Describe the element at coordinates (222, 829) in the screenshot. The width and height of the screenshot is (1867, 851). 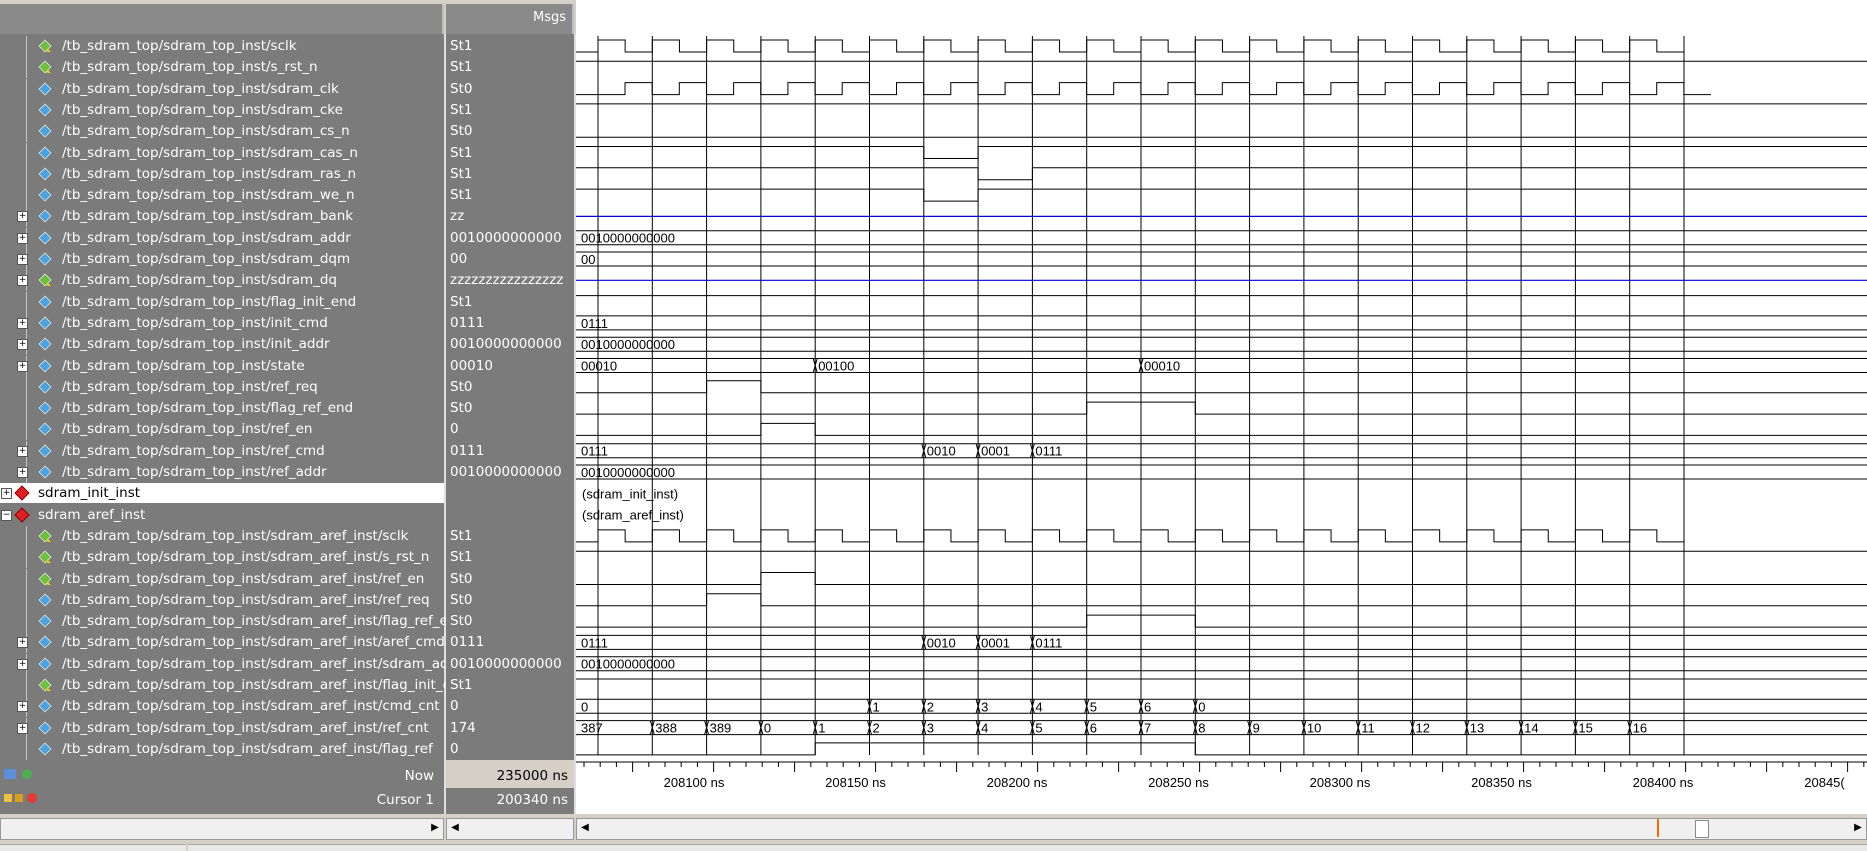
I see `names-scrollbar: ▶` at that location.